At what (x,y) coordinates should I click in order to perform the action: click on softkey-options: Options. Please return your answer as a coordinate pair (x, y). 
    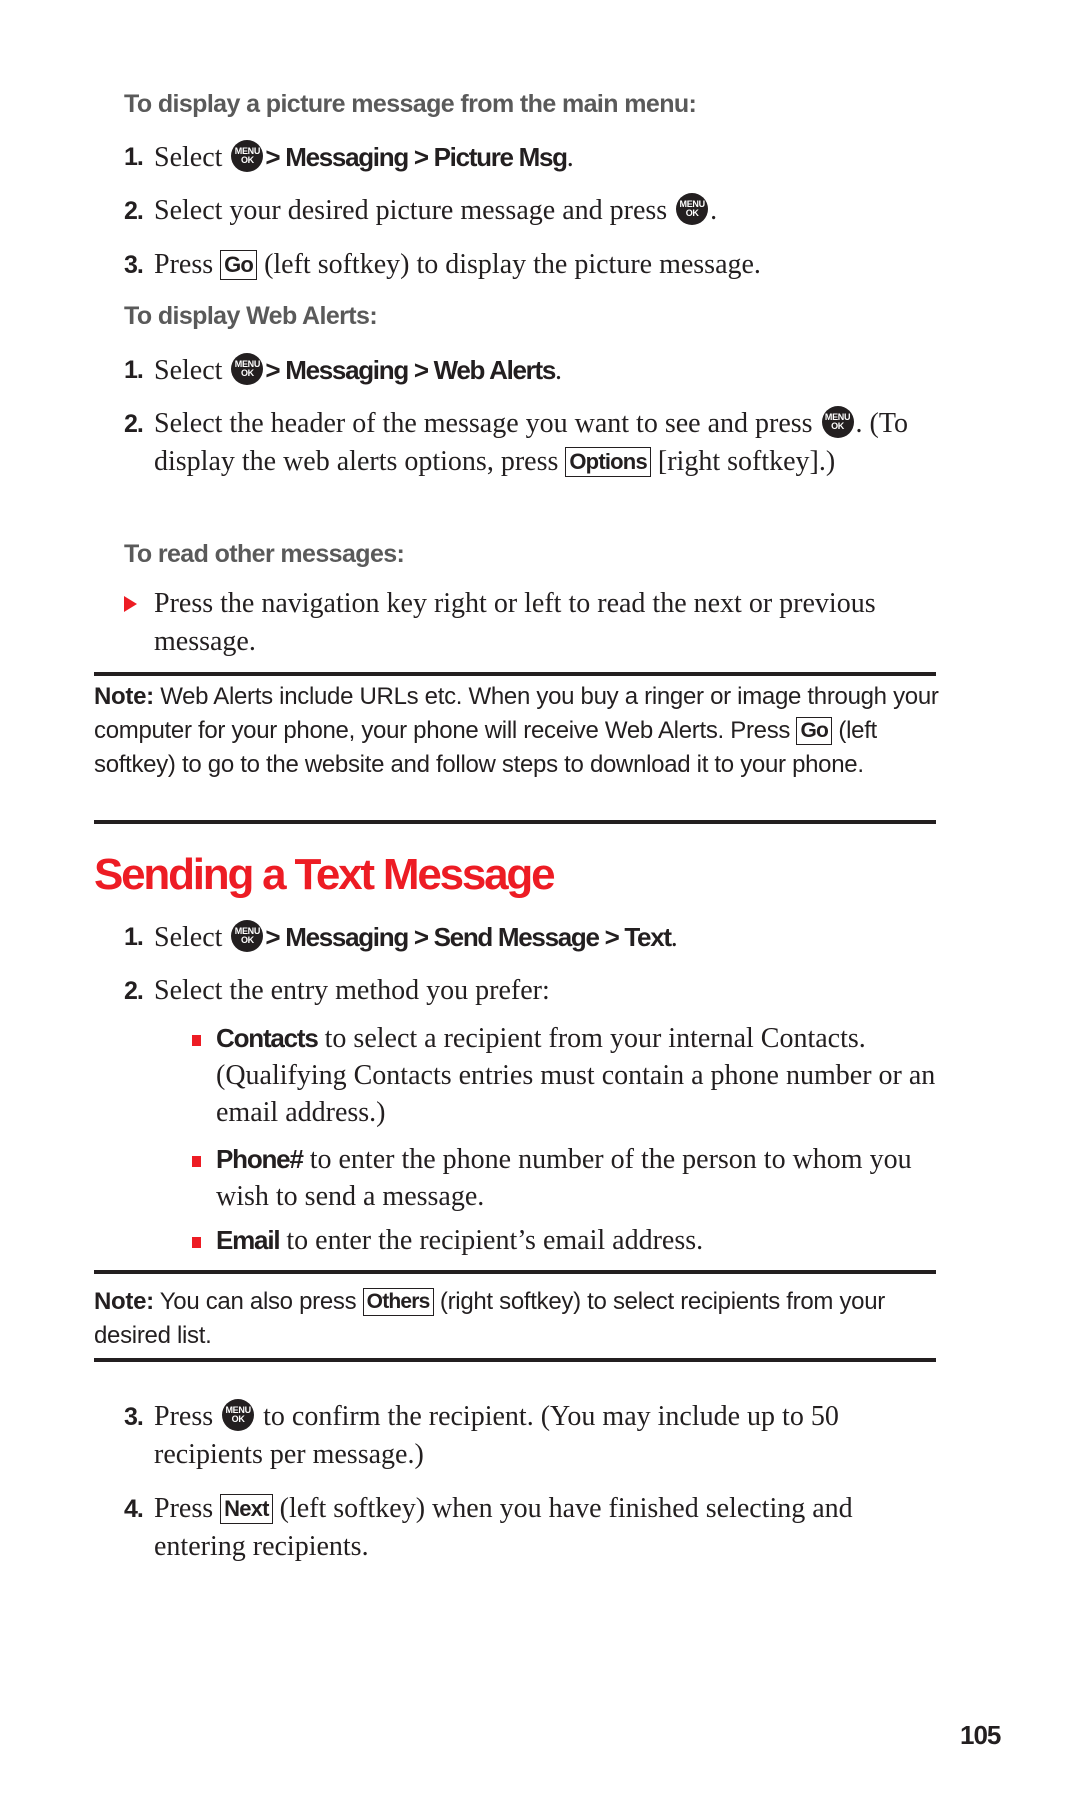
    Looking at the image, I should click on (608, 462).